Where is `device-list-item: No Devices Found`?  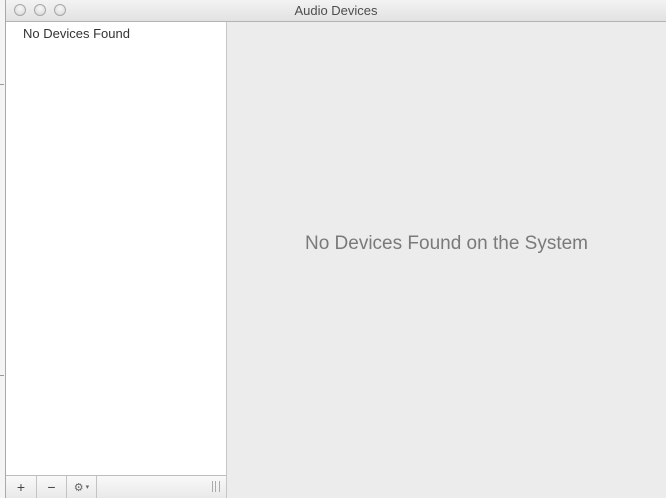
device-list-item: No Devices Found is located at coordinates (76, 33).